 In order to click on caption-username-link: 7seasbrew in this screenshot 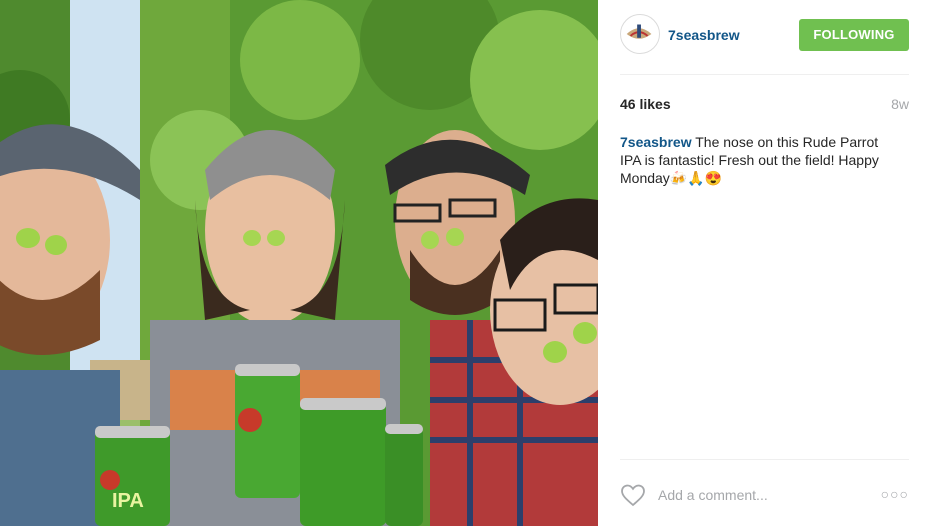, I will do `click(656, 142)`.